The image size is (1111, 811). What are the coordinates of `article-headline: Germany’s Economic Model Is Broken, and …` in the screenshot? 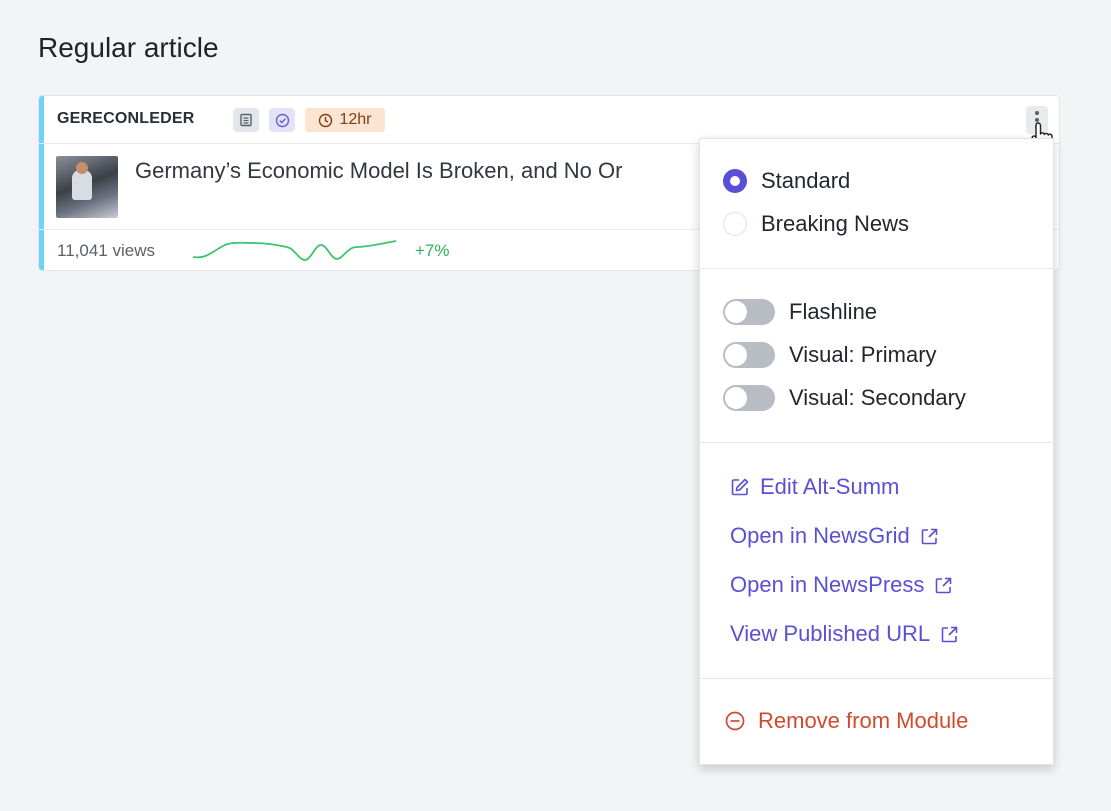 It's located at (378, 171).